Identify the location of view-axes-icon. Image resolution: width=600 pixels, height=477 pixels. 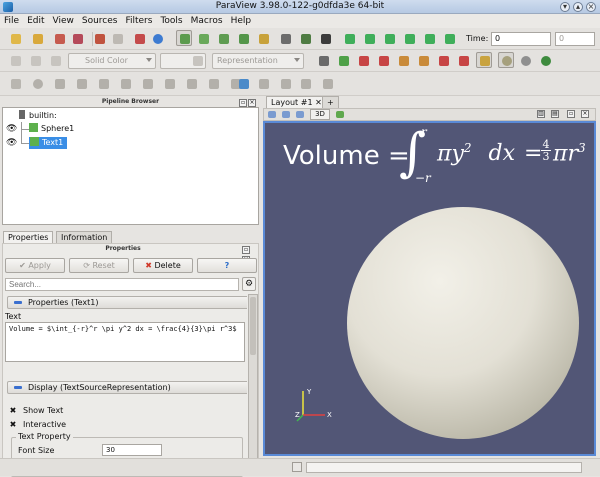
(340, 114).